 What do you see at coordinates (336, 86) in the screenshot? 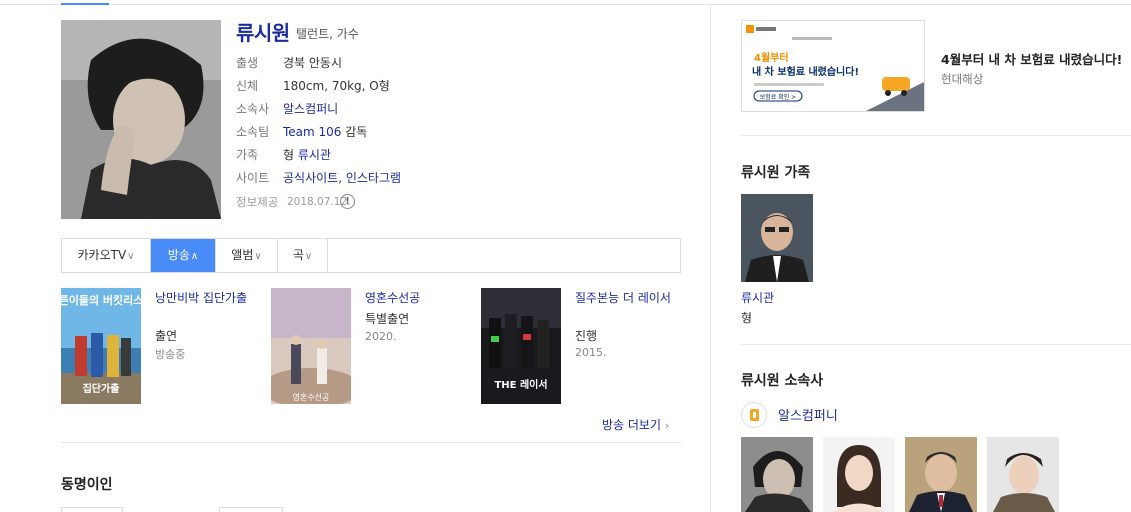
I see `info-value: 180cm, 70kg, O형` at bounding box center [336, 86].